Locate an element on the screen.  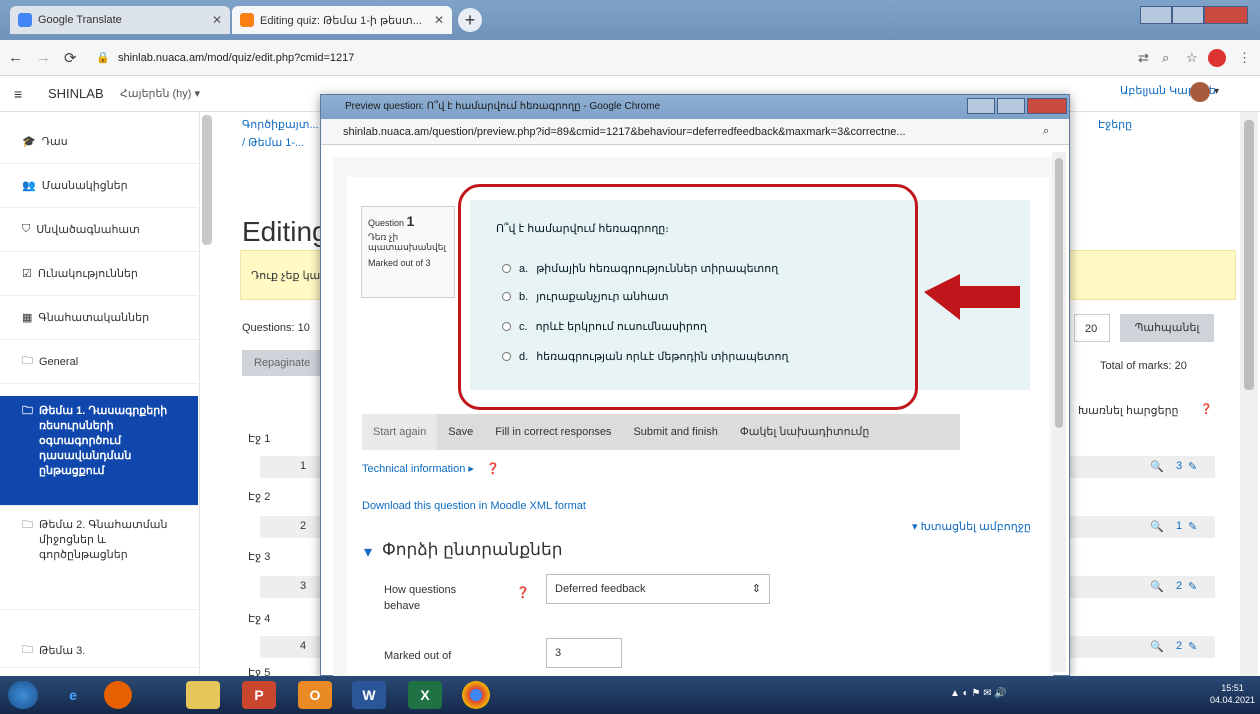
submit-finish-button: Submit and finish is located at coordinates (675, 432).